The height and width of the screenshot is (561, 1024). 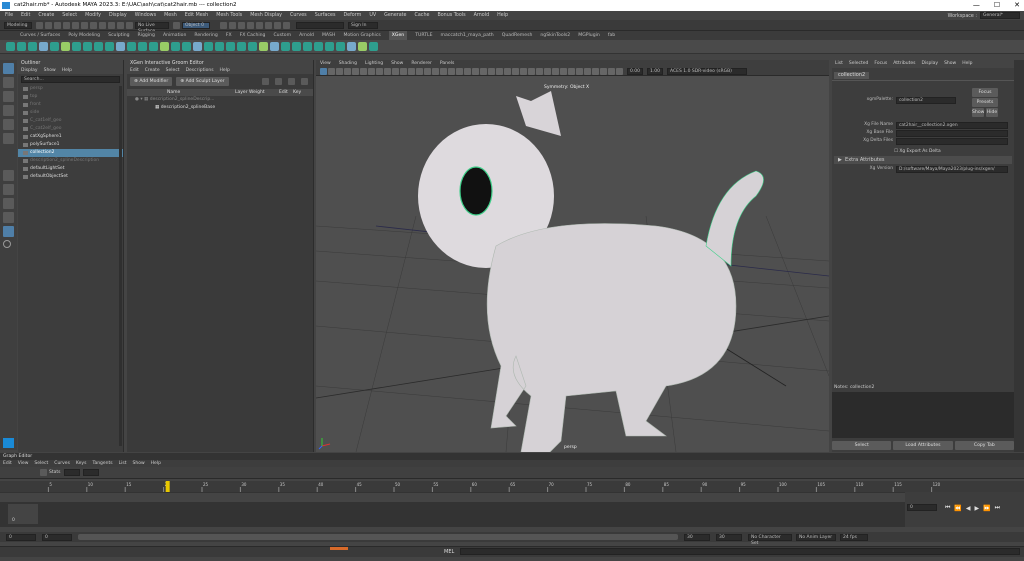 I want to click on presets-button: Presets, so click(x=985, y=102).